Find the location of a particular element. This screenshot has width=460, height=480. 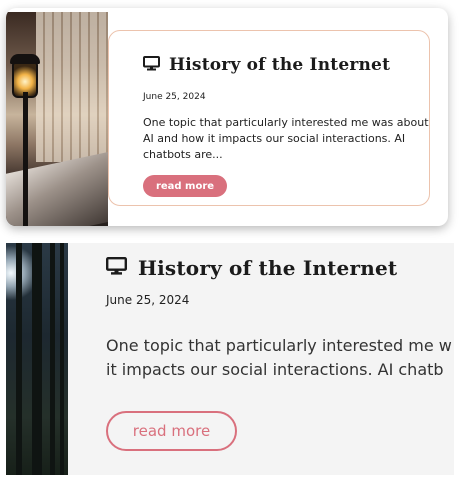

street-lamp-photo is located at coordinates (57, 119).